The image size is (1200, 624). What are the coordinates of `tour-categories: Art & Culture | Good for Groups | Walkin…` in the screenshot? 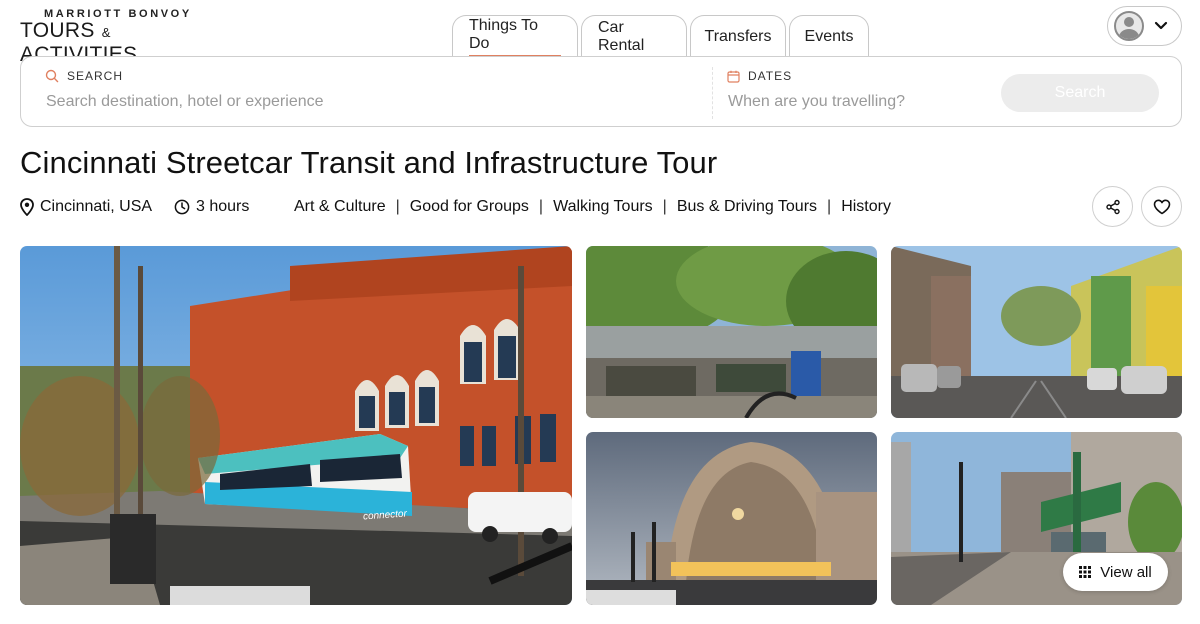 It's located at (592, 207).